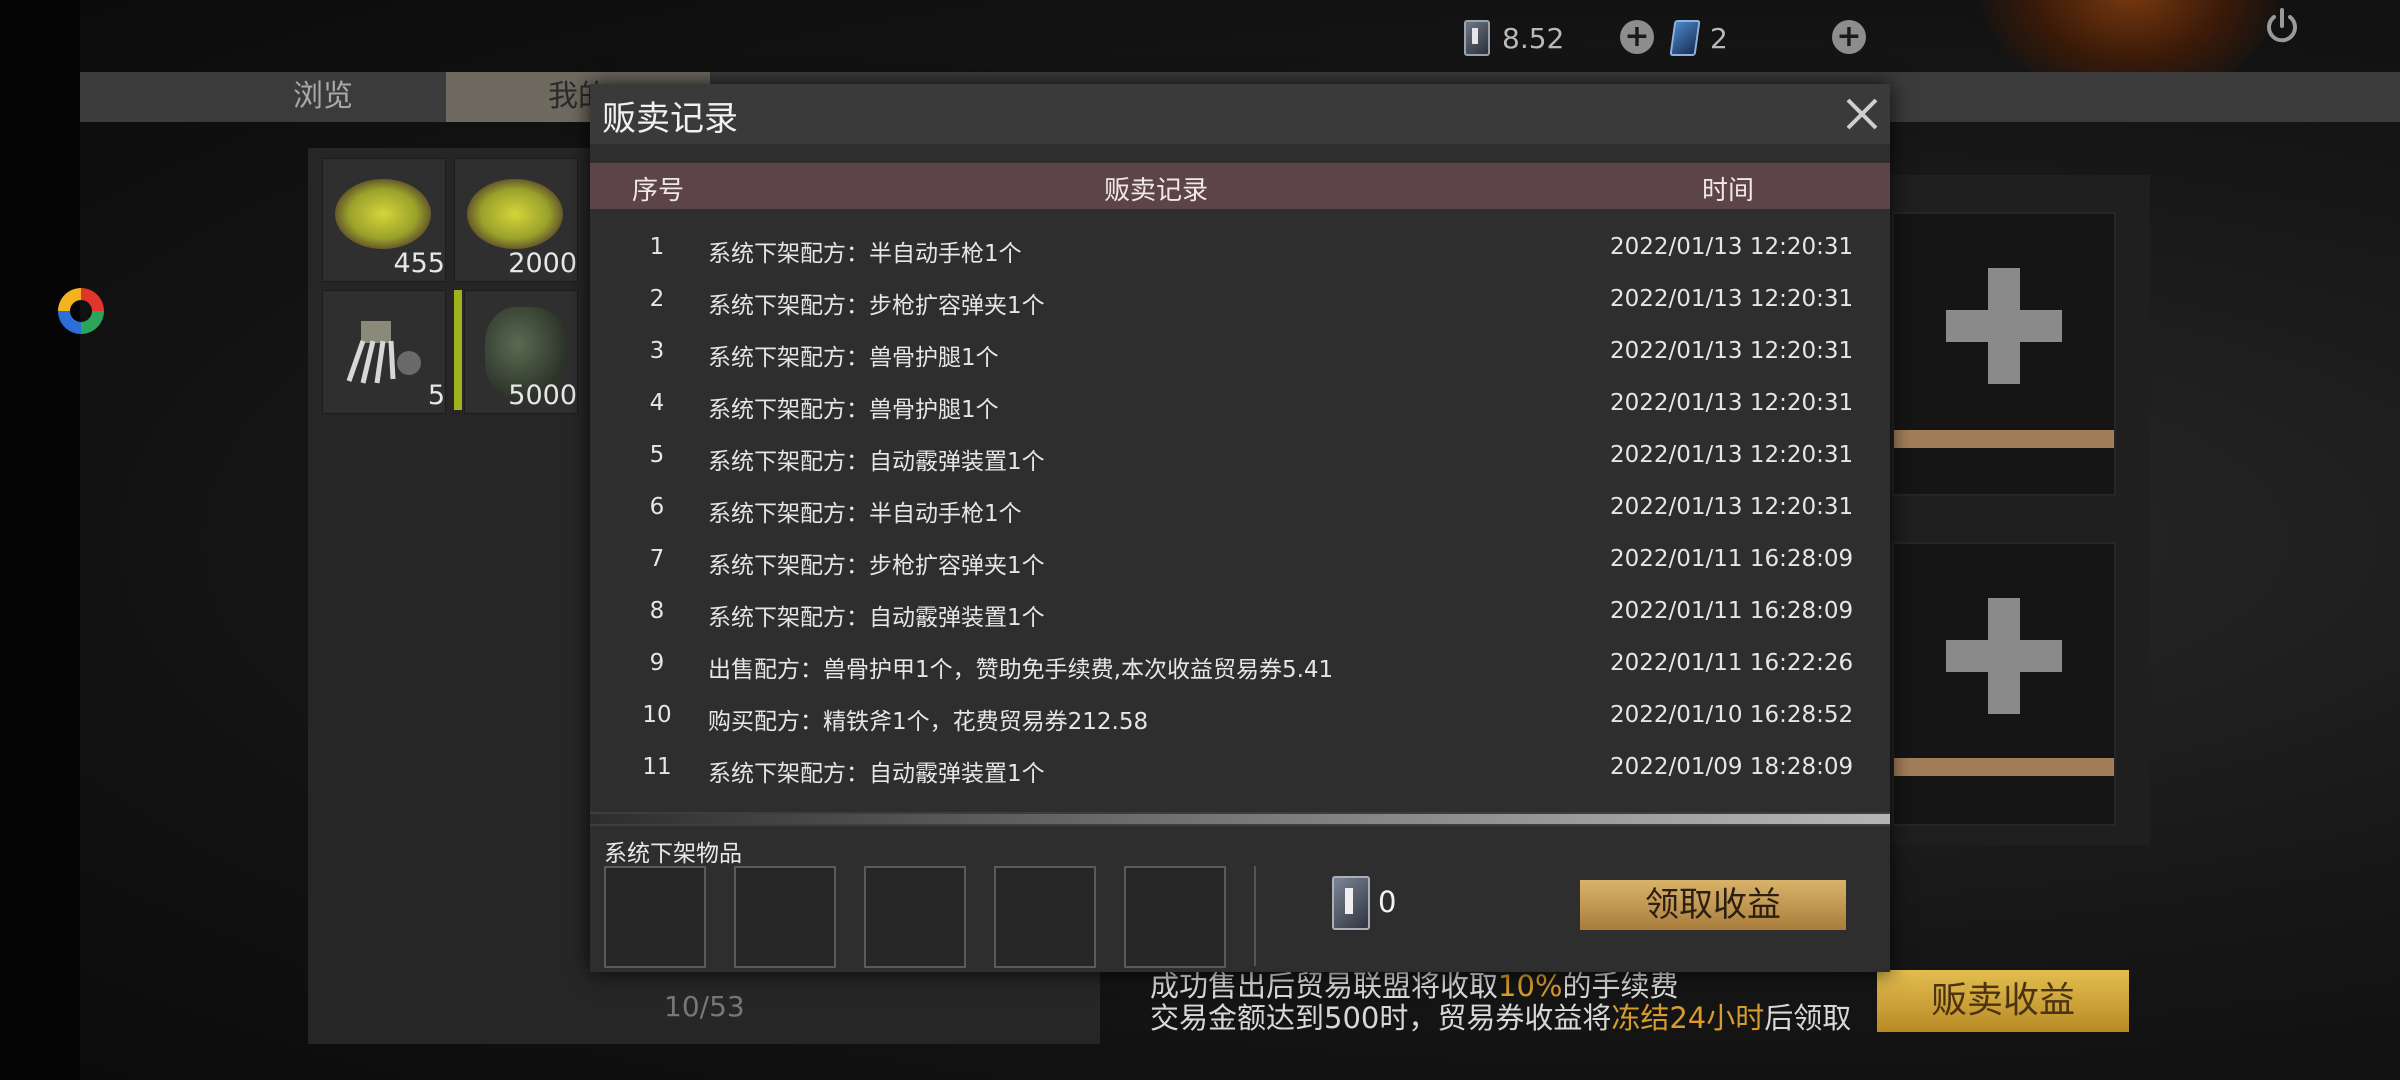 The width and height of the screenshot is (2400, 1080). I want to click on row-index: 2, so click(657, 299).